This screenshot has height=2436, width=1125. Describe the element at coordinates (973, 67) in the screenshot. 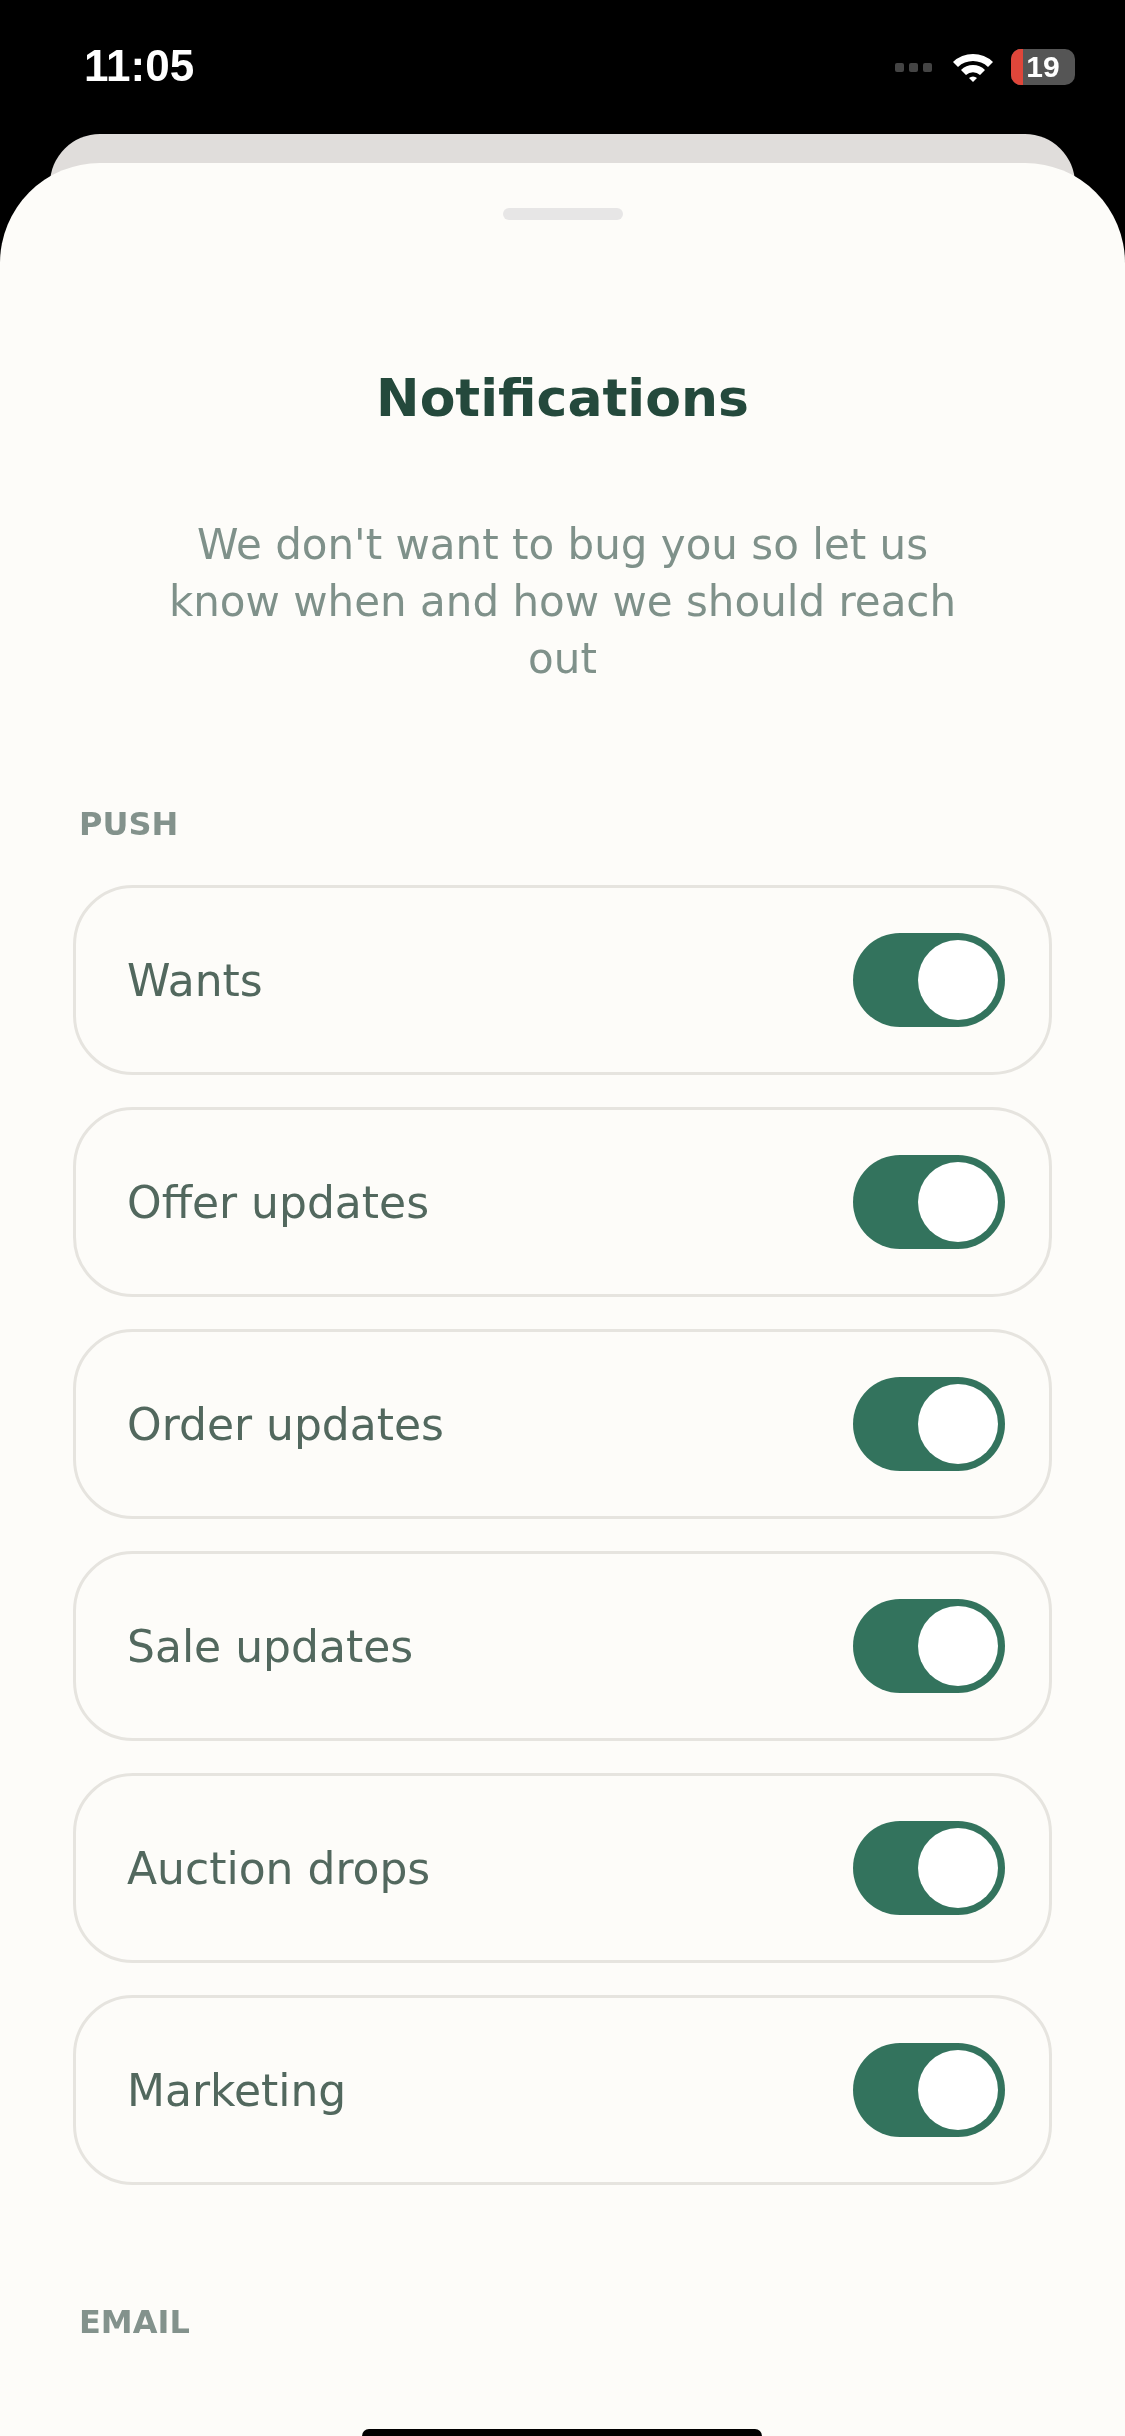

I see `wifi-icon` at that location.